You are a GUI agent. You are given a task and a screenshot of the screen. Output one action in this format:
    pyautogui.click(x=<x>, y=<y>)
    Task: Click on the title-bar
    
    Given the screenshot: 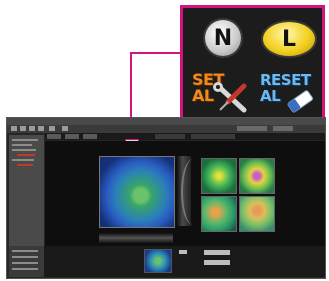 What is the action you would take?
    pyautogui.click(x=166, y=121)
    